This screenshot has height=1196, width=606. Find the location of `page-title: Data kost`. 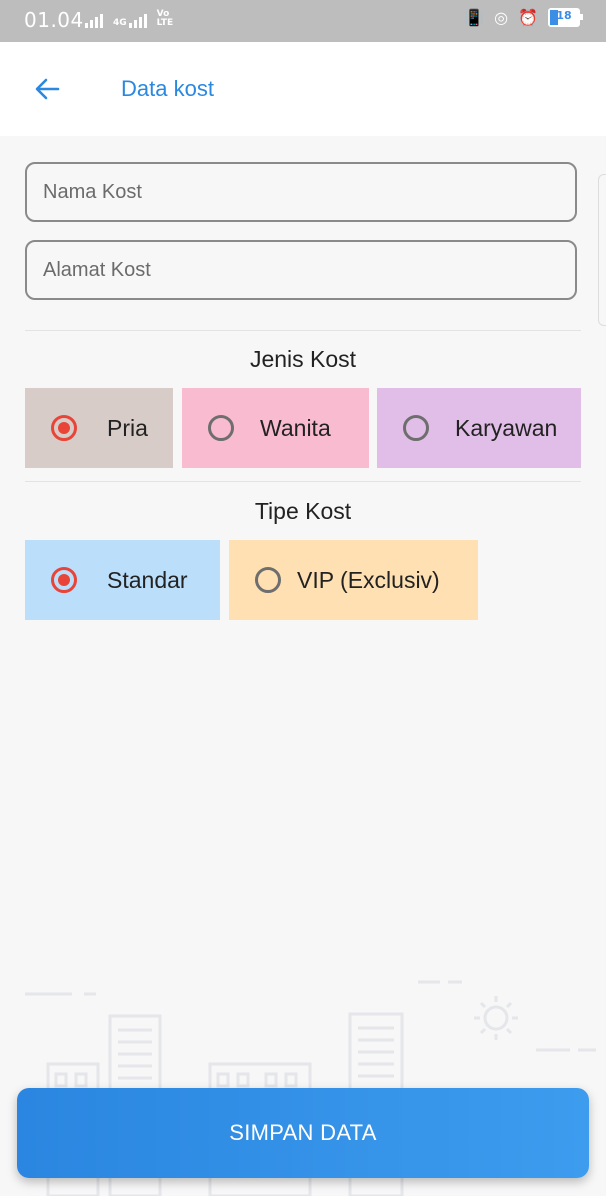

page-title: Data kost is located at coordinates (167, 88).